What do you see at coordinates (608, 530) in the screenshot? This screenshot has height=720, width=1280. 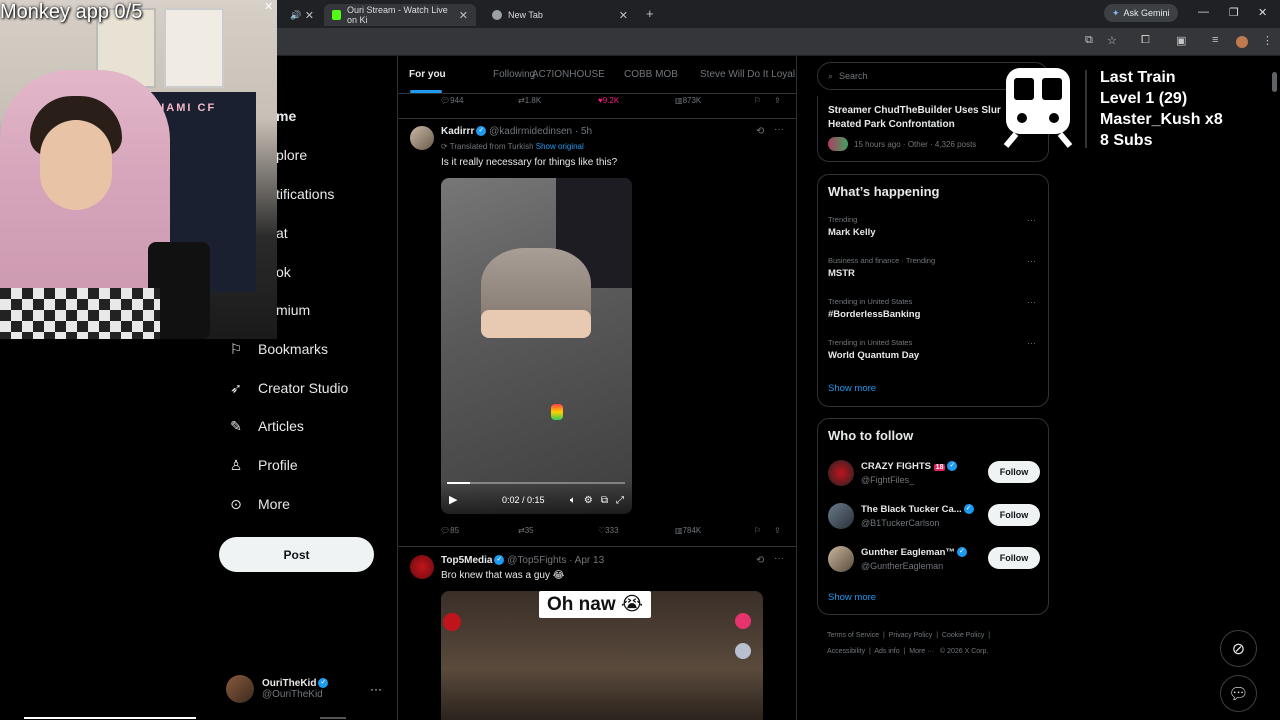 I see `like-button: ♡ 333` at bounding box center [608, 530].